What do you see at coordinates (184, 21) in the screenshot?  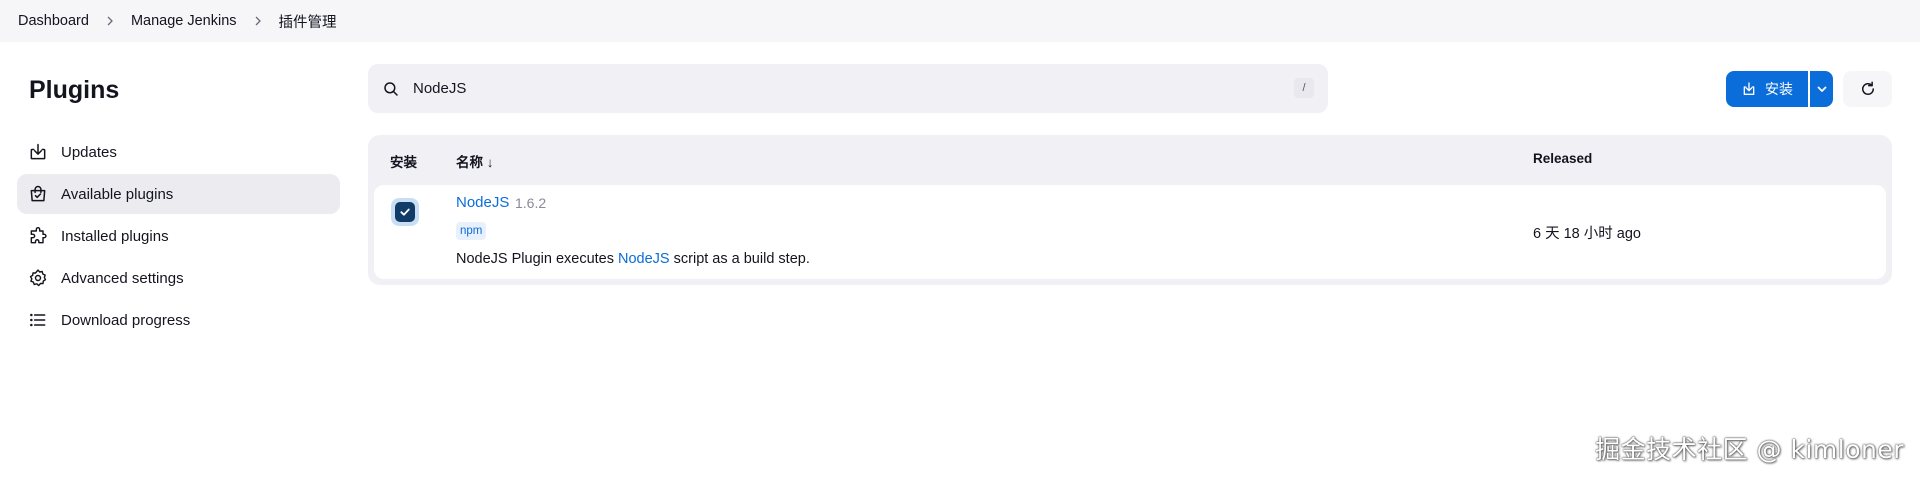 I see `breadcrumb-manage-jenkins: Manage Jenkins` at bounding box center [184, 21].